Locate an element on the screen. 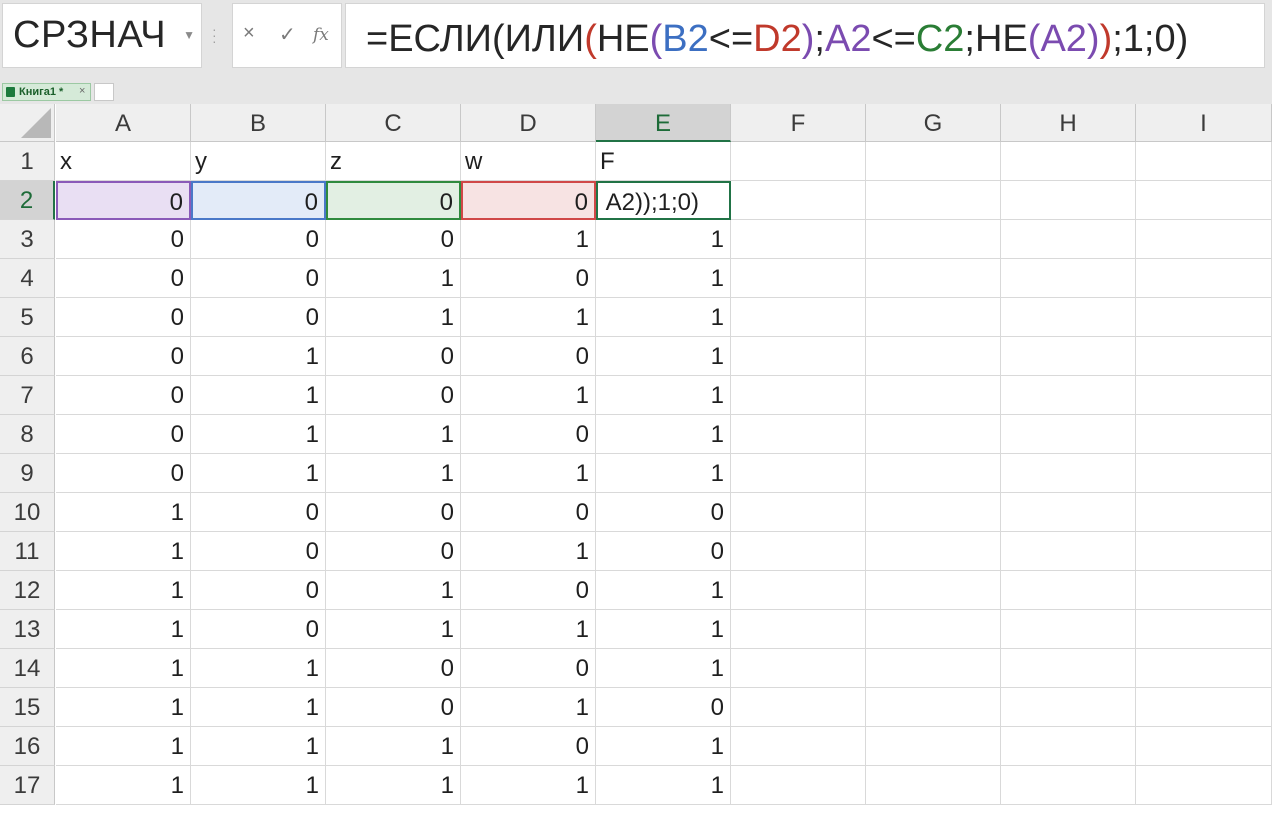  cell-a16: 1 is located at coordinates (123, 746).